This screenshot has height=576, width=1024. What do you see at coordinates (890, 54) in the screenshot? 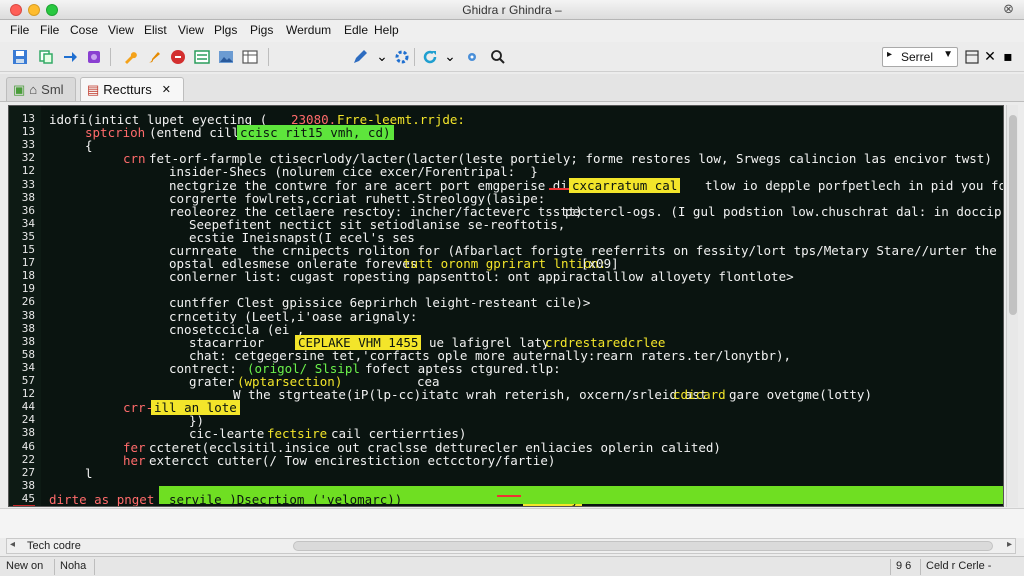
I see `search-scope-icon: ▸` at bounding box center [890, 54].